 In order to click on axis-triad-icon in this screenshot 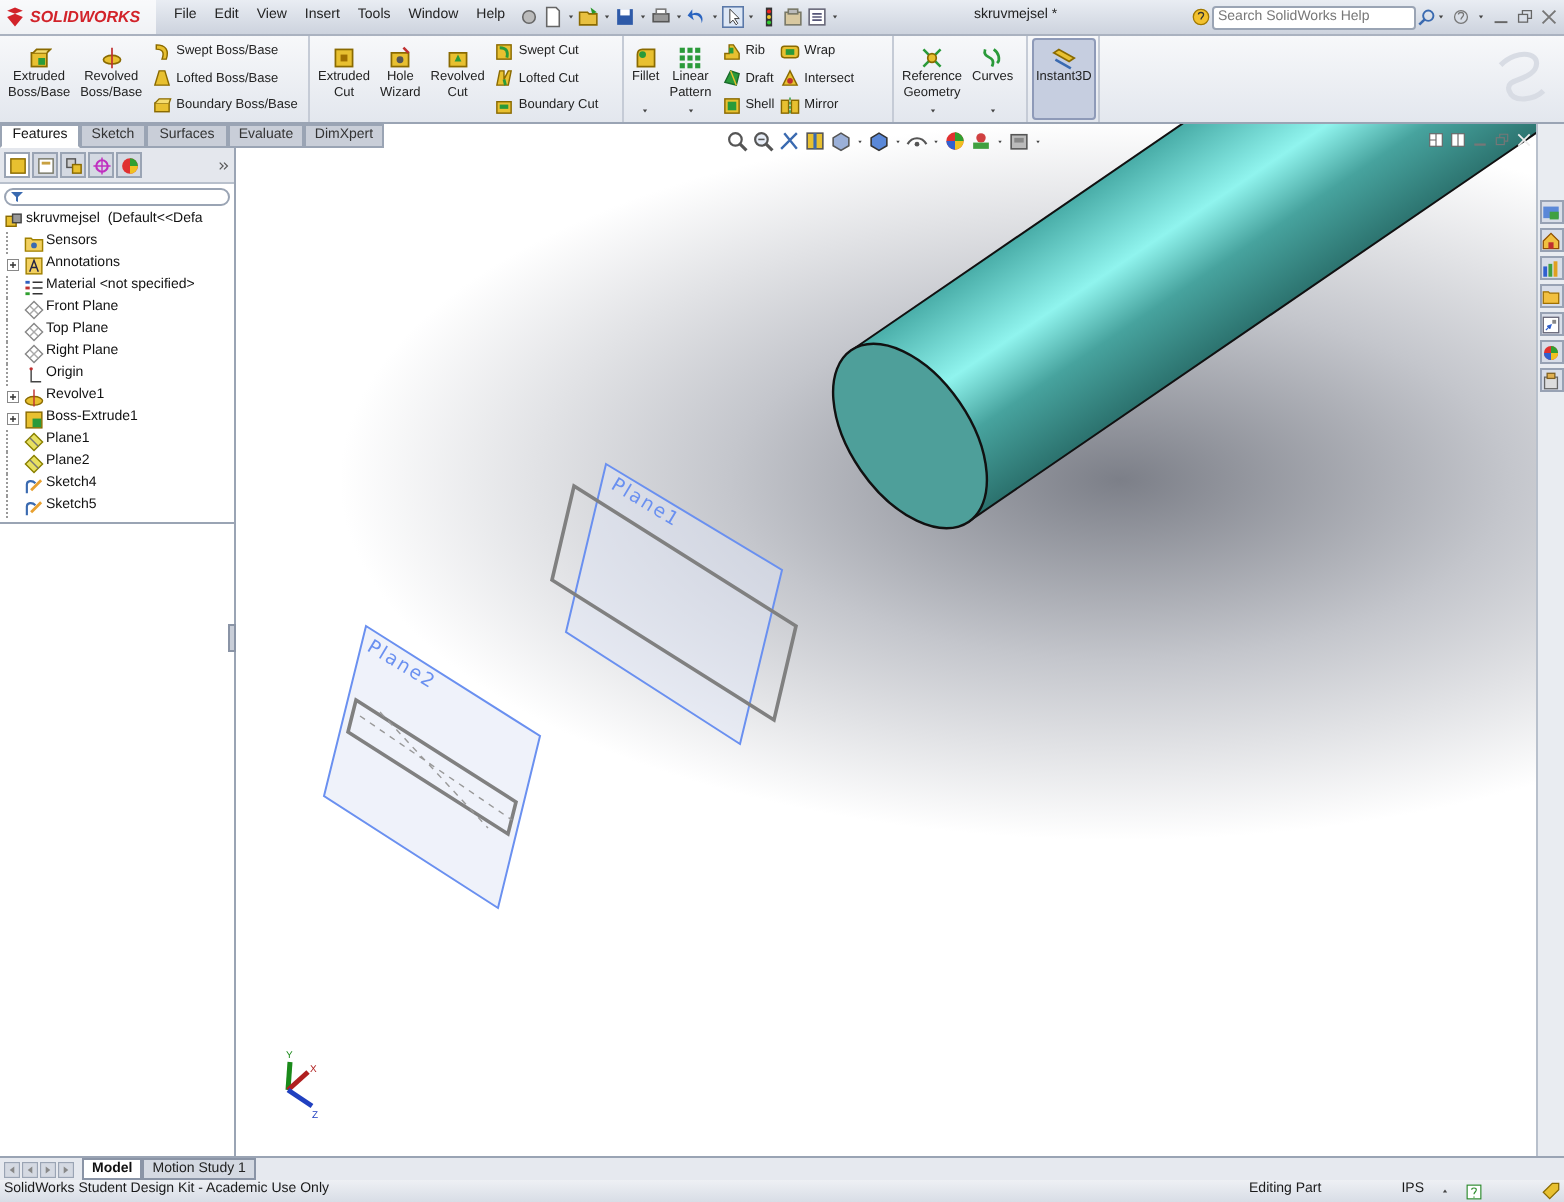, I will do `click(299, 1085)`.